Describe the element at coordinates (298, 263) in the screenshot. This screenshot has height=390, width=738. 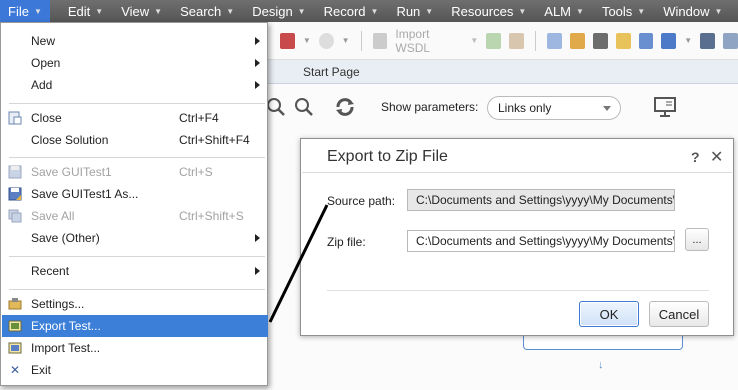
I see `annotation-callout-line` at that location.